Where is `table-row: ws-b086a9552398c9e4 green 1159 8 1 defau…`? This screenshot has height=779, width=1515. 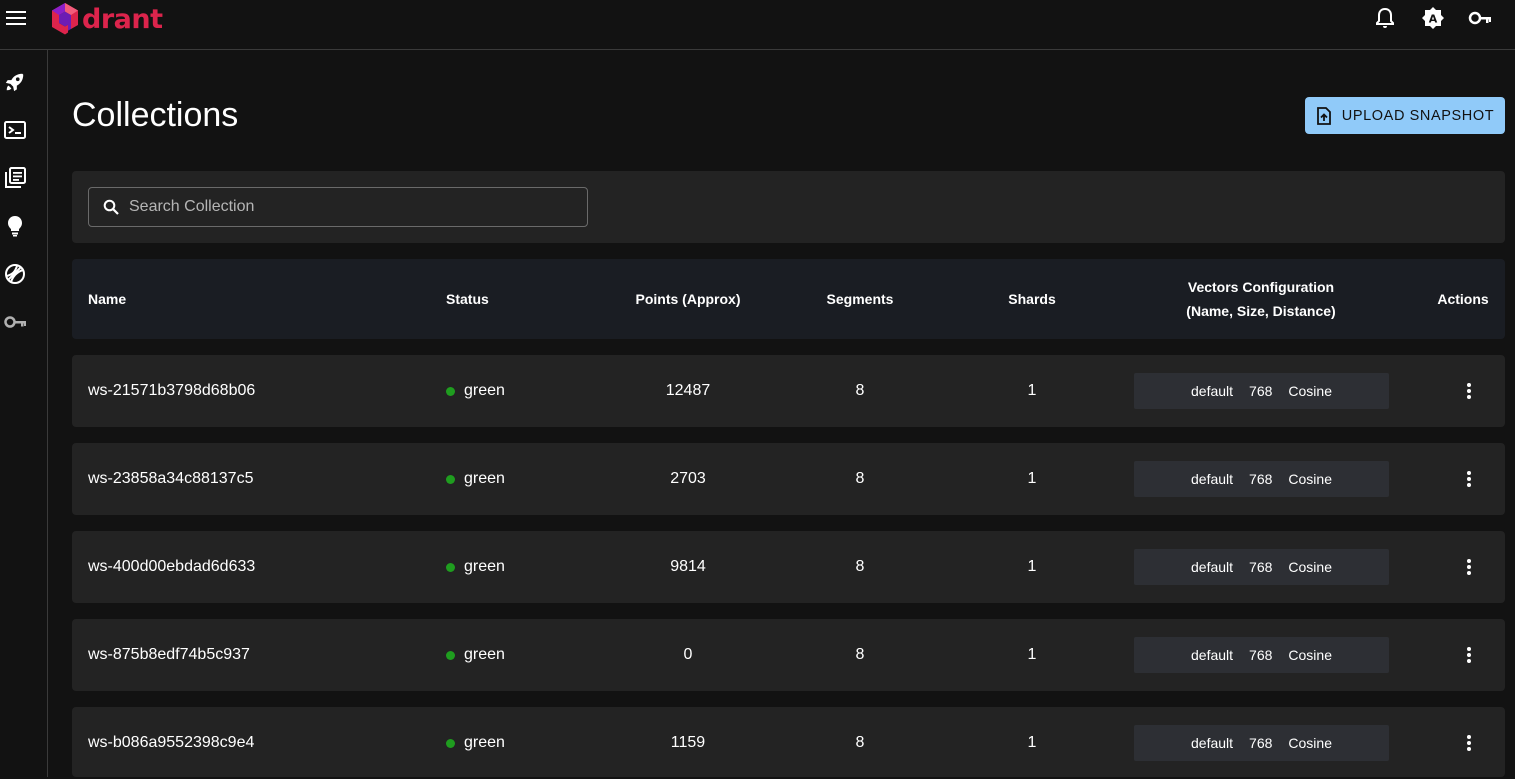 table-row: ws-b086a9552398c9e4 green 1159 8 1 defau… is located at coordinates (788, 742).